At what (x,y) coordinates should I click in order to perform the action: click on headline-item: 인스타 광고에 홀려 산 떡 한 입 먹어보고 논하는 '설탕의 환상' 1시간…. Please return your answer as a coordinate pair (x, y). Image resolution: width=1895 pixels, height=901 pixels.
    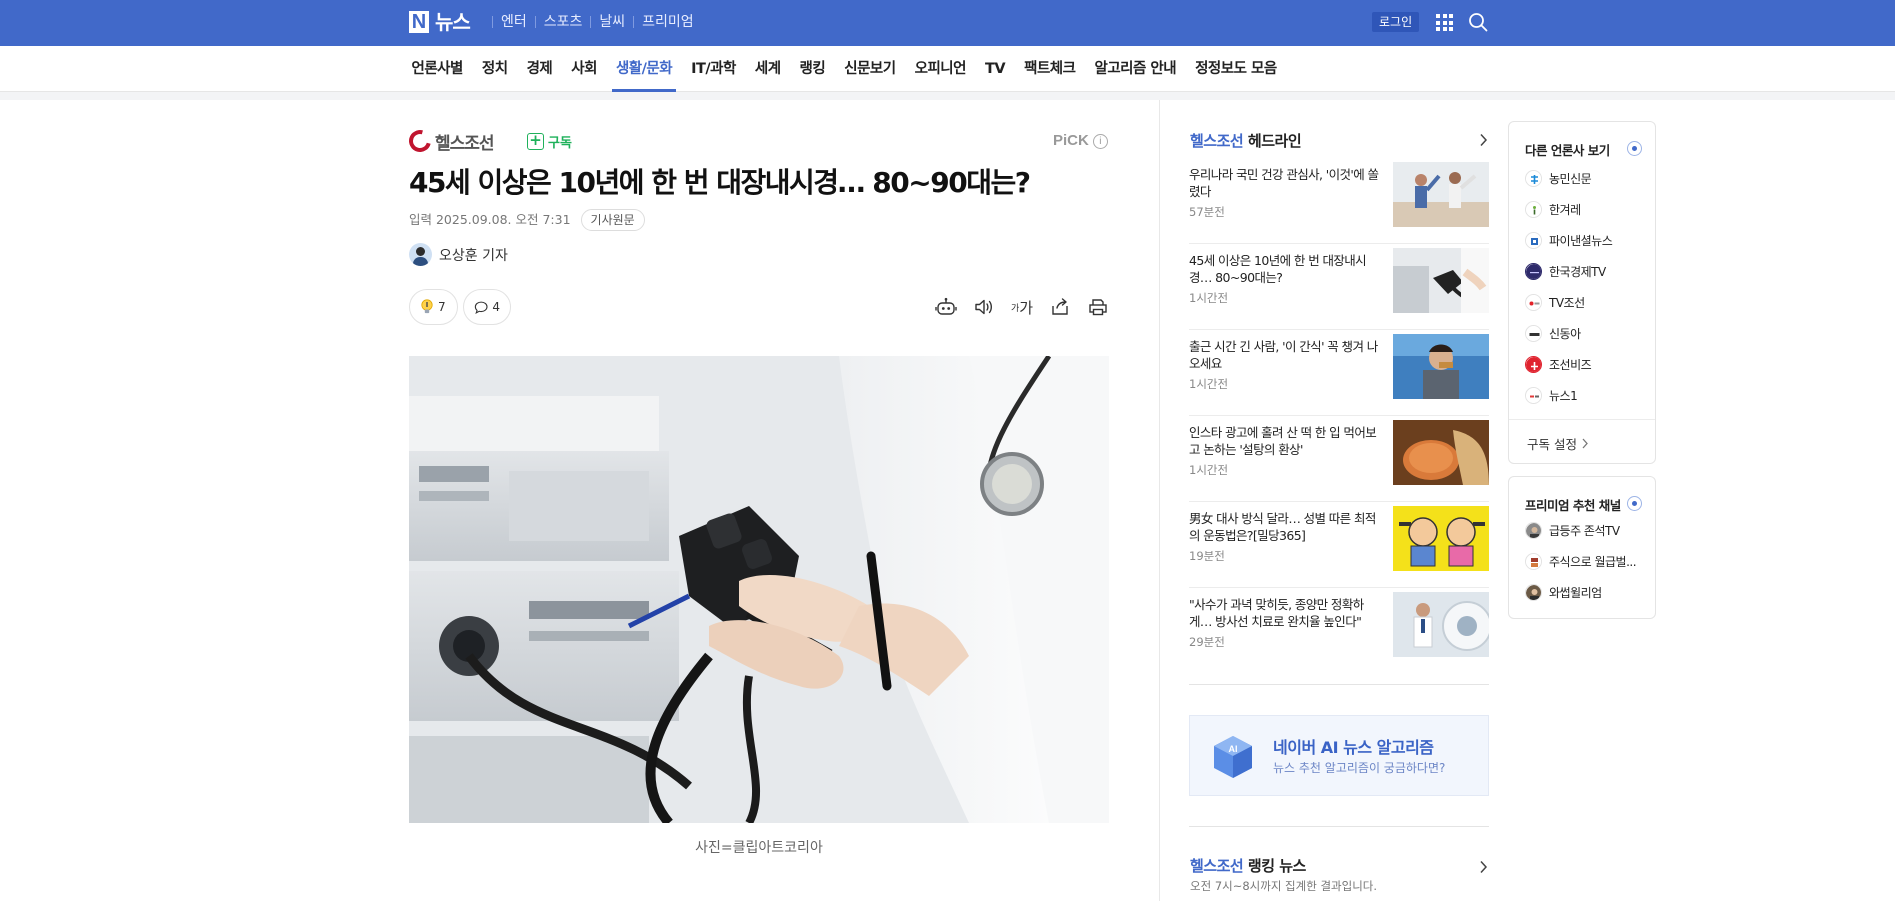
    Looking at the image, I should click on (1339, 459).